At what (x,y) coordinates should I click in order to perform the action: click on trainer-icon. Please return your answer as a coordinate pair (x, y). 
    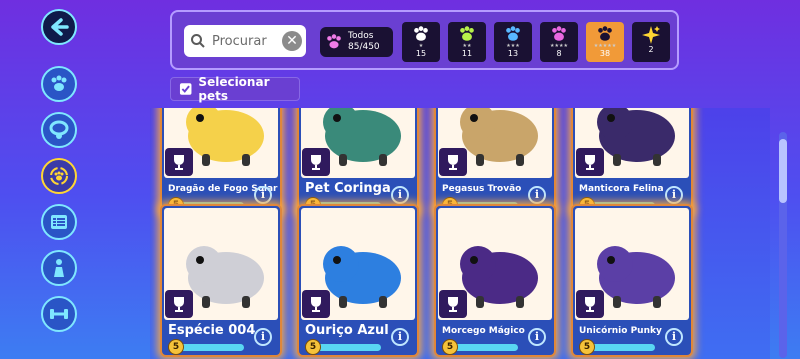
    Looking at the image, I should click on (59, 268).